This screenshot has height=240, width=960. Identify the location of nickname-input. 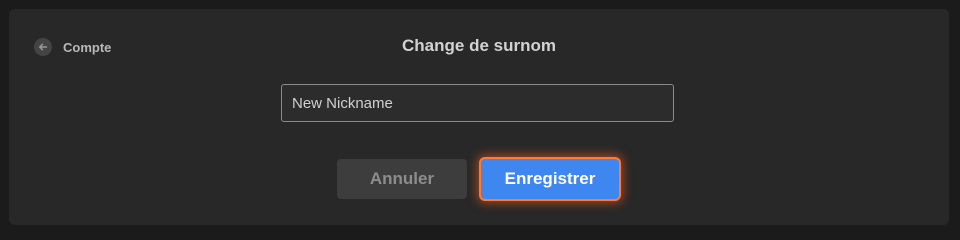
(477, 103).